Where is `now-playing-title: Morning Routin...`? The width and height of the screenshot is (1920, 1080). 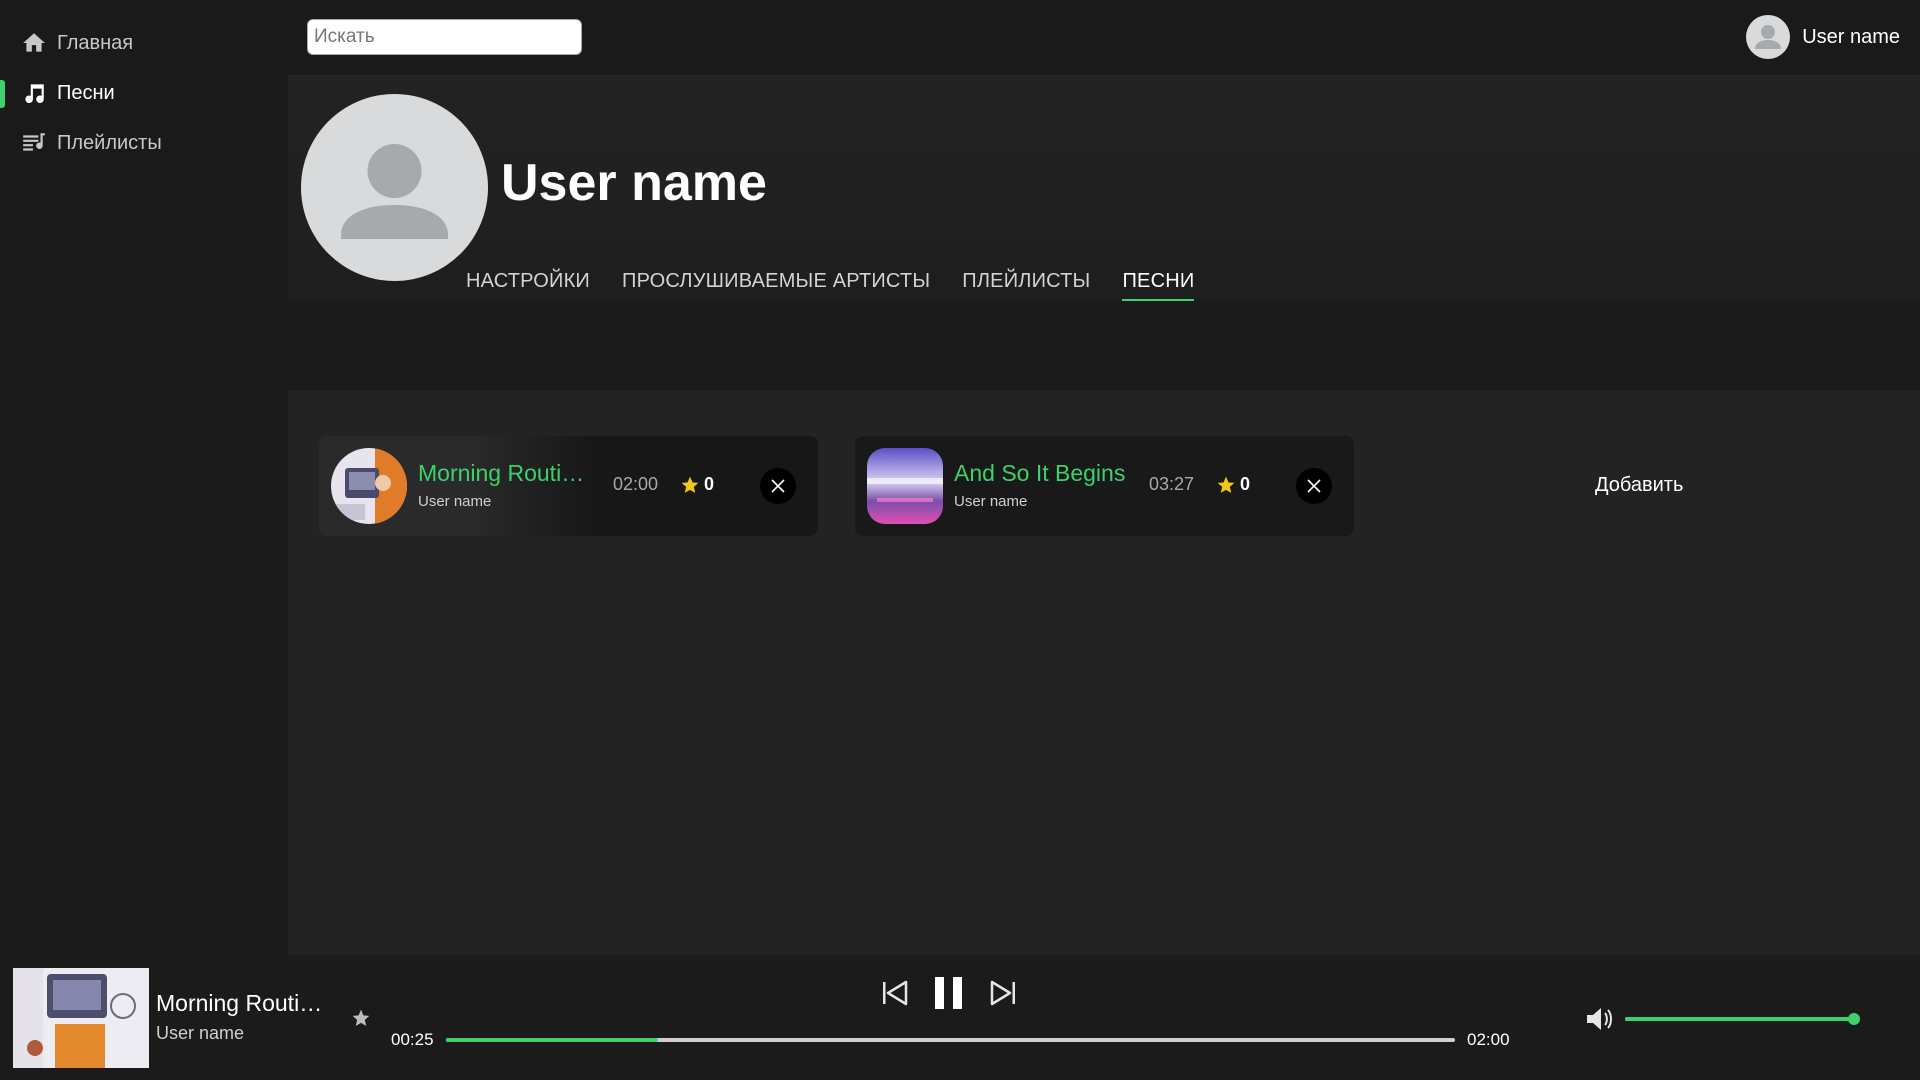 now-playing-title: Morning Routin... is located at coordinates (243, 1003).